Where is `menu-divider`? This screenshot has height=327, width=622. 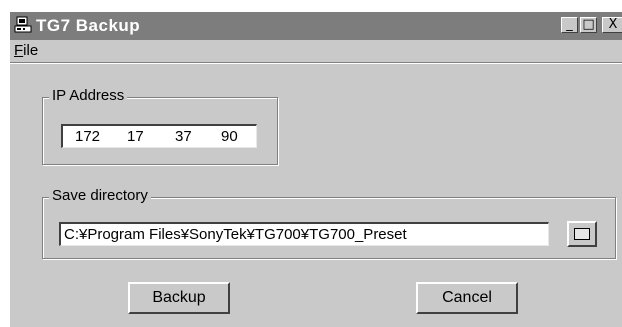 menu-divider is located at coordinates (316, 63).